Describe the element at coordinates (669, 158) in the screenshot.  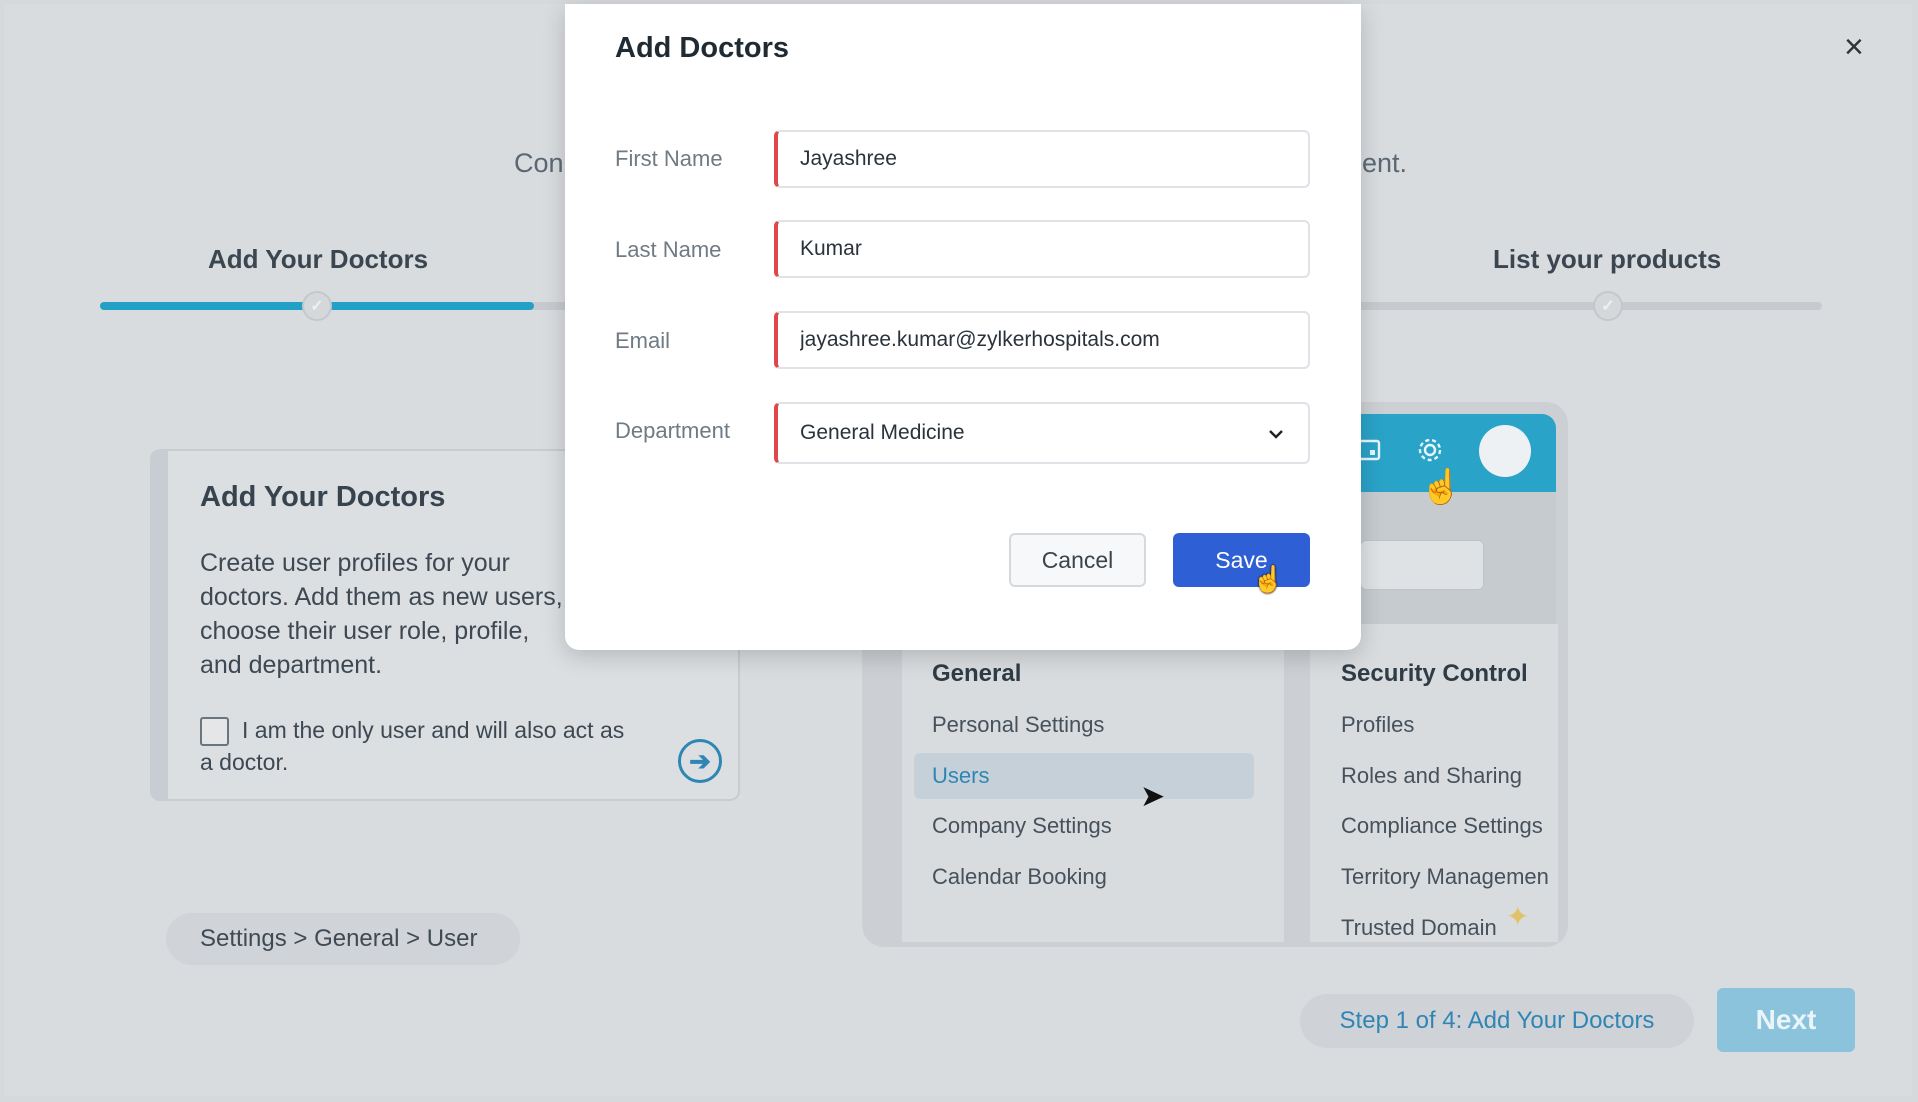
I see `first-name-label: First Name` at that location.